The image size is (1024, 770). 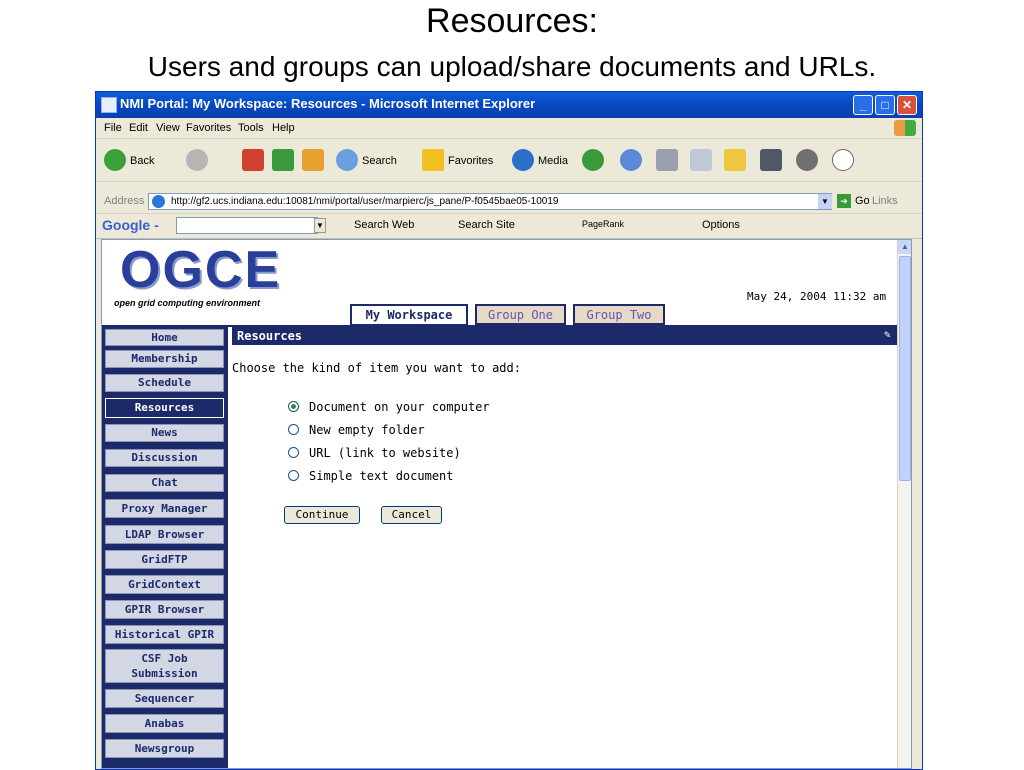 What do you see at coordinates (201, 270) in the screenshot?
I see `ogce-logo: OGCE` at bounding box center [201, 270].